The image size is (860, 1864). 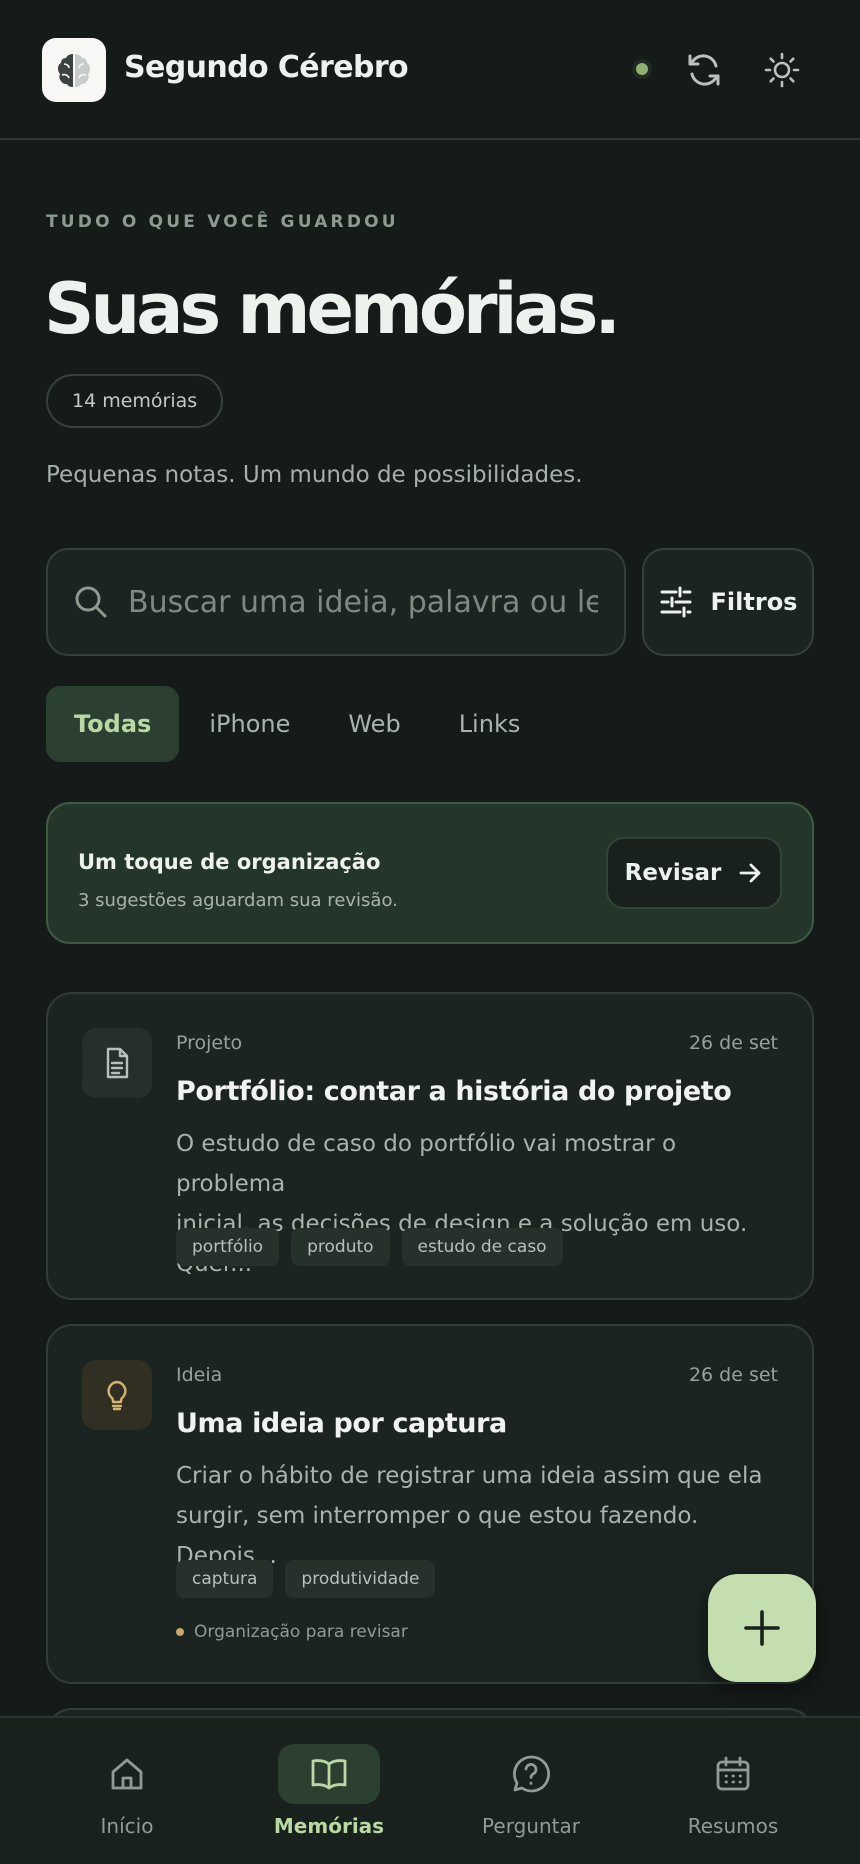 What do you see at coordinates (340, 1247) in the screenshot?
I see `tag-chip: produto` at bounding box center [340, 1247].